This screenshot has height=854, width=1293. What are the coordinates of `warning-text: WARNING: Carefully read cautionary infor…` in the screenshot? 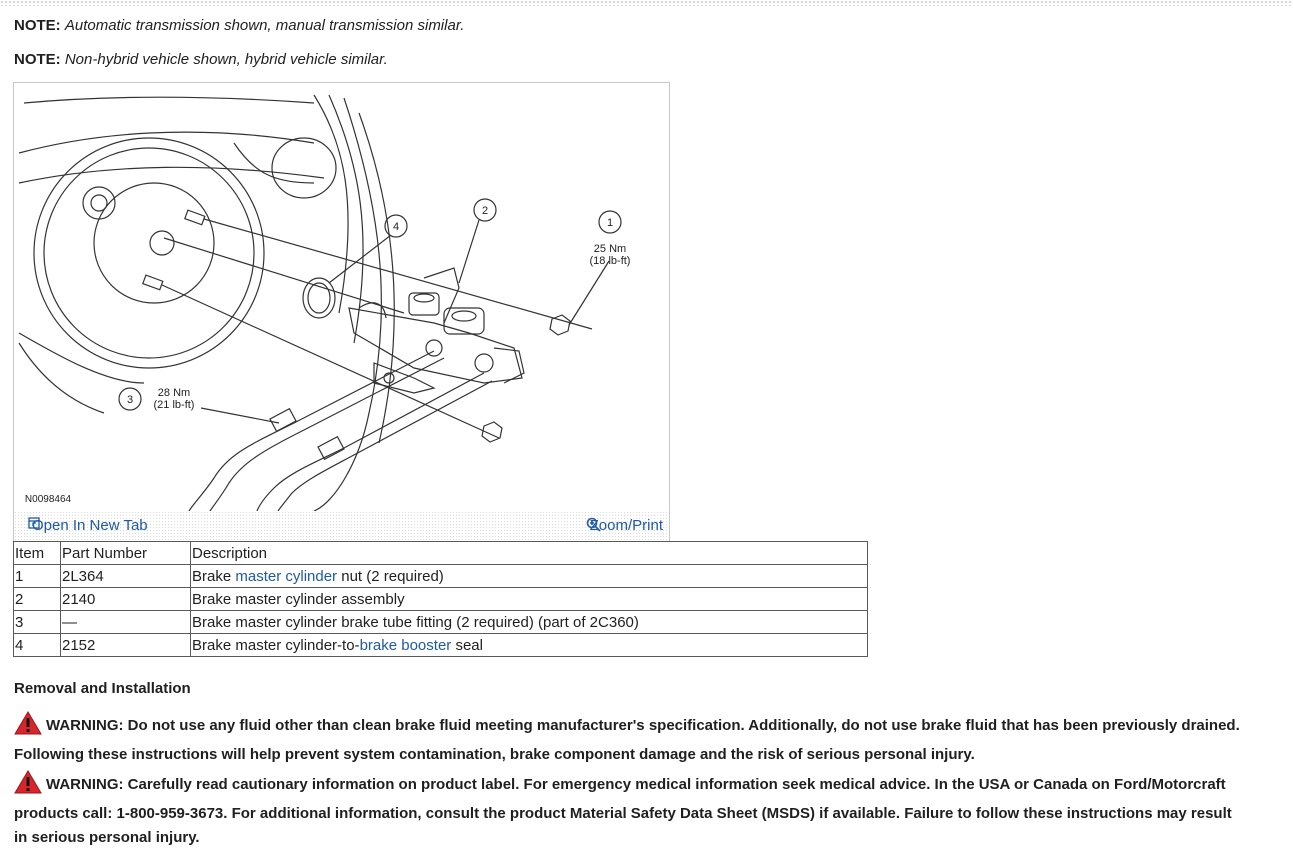 It's located at (623, 811).